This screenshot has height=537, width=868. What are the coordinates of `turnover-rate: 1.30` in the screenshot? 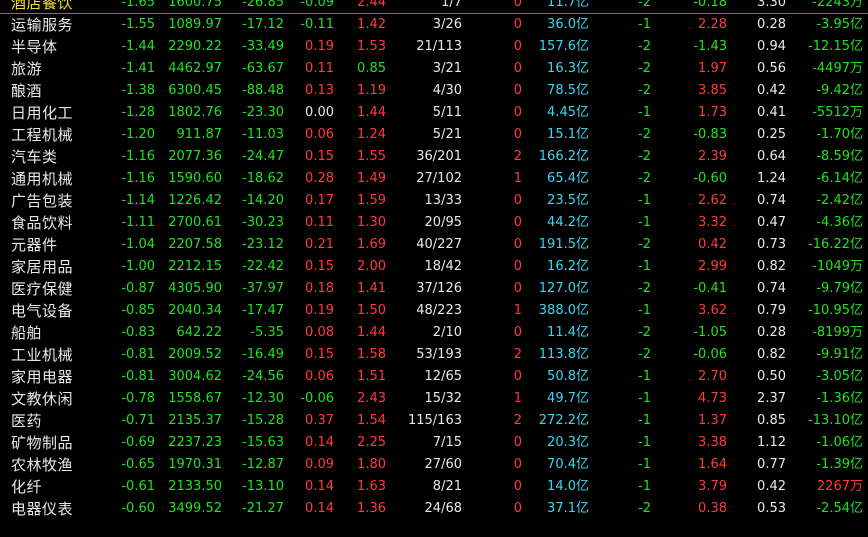 It's located at (371, 222).